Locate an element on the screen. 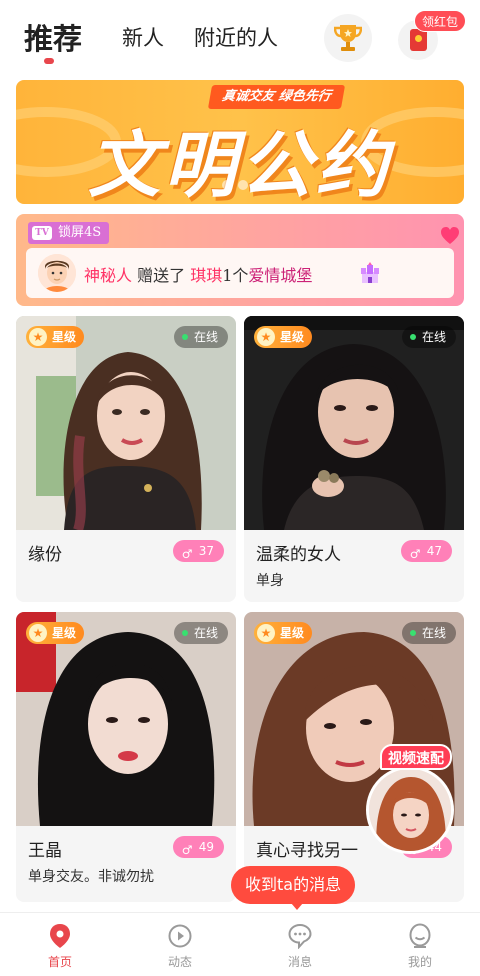  tv-icon: TV is located at coordinates (42, 233).